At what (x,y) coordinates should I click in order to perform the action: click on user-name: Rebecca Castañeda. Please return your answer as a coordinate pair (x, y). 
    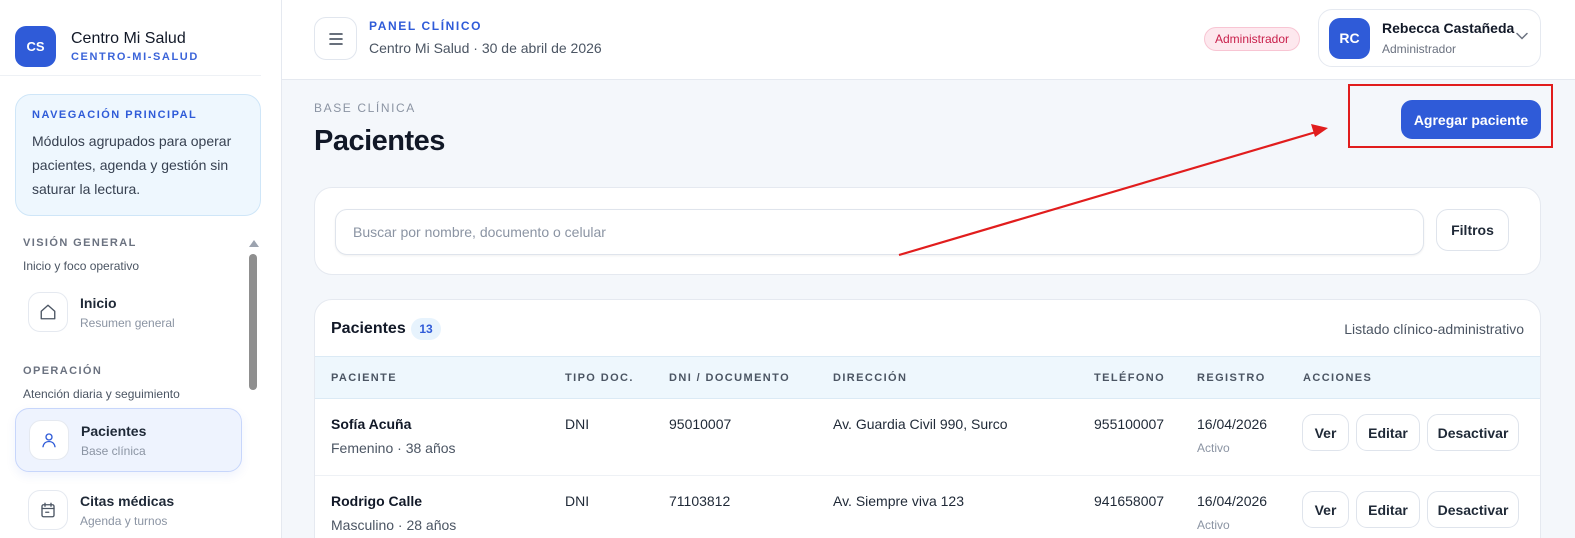
    Looking at the image, I should click on (1448, 28).